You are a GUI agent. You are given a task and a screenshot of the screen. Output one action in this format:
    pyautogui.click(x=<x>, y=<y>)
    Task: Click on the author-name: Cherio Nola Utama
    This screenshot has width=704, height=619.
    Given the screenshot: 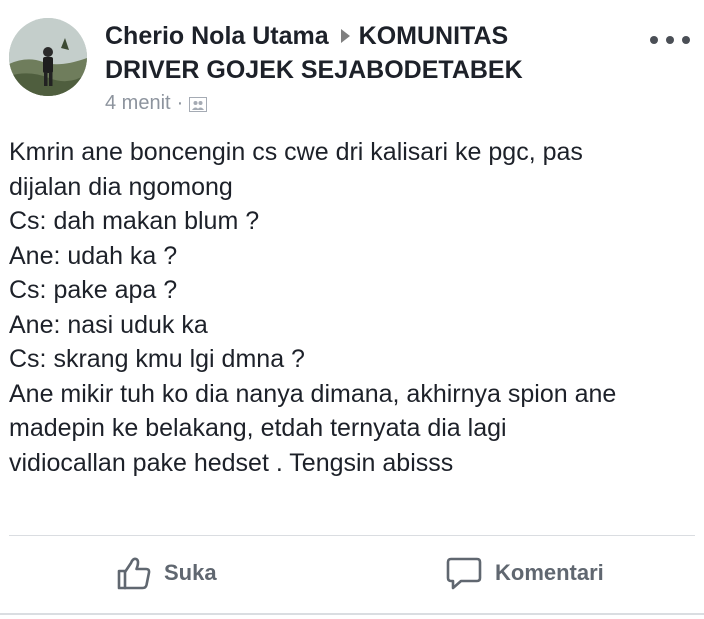 What is the action you would take?
    pyautogui.click(x=217, y=36)
    